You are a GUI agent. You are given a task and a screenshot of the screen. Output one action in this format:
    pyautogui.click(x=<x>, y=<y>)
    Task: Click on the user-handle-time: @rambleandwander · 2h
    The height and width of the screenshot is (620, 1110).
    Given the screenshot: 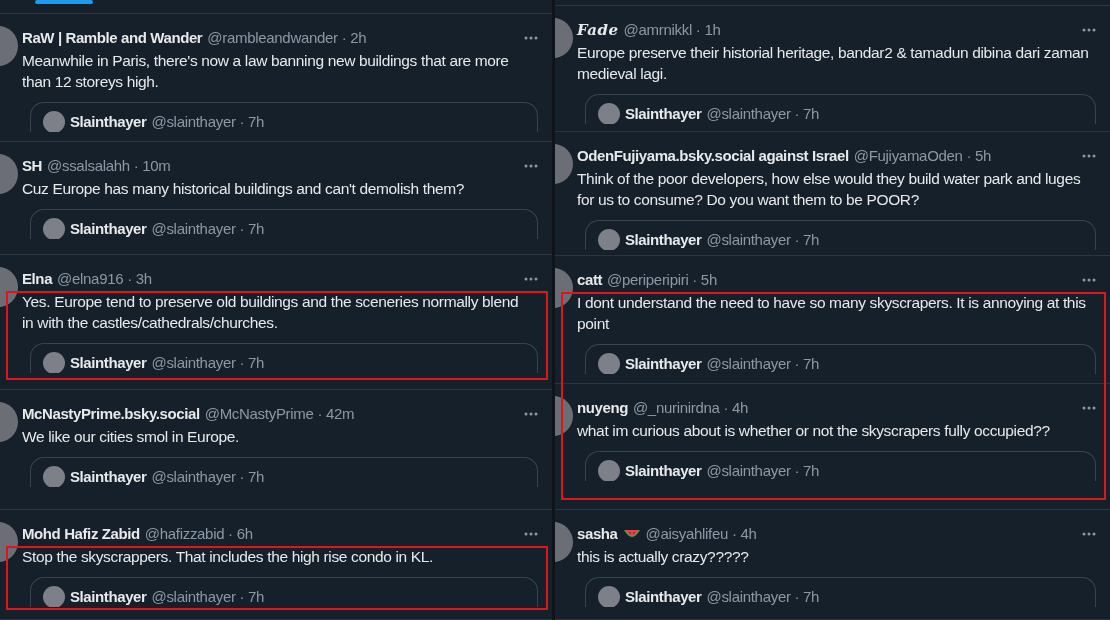 What is the action you would take?
    pyautogui.click(x=287, y=38)
    